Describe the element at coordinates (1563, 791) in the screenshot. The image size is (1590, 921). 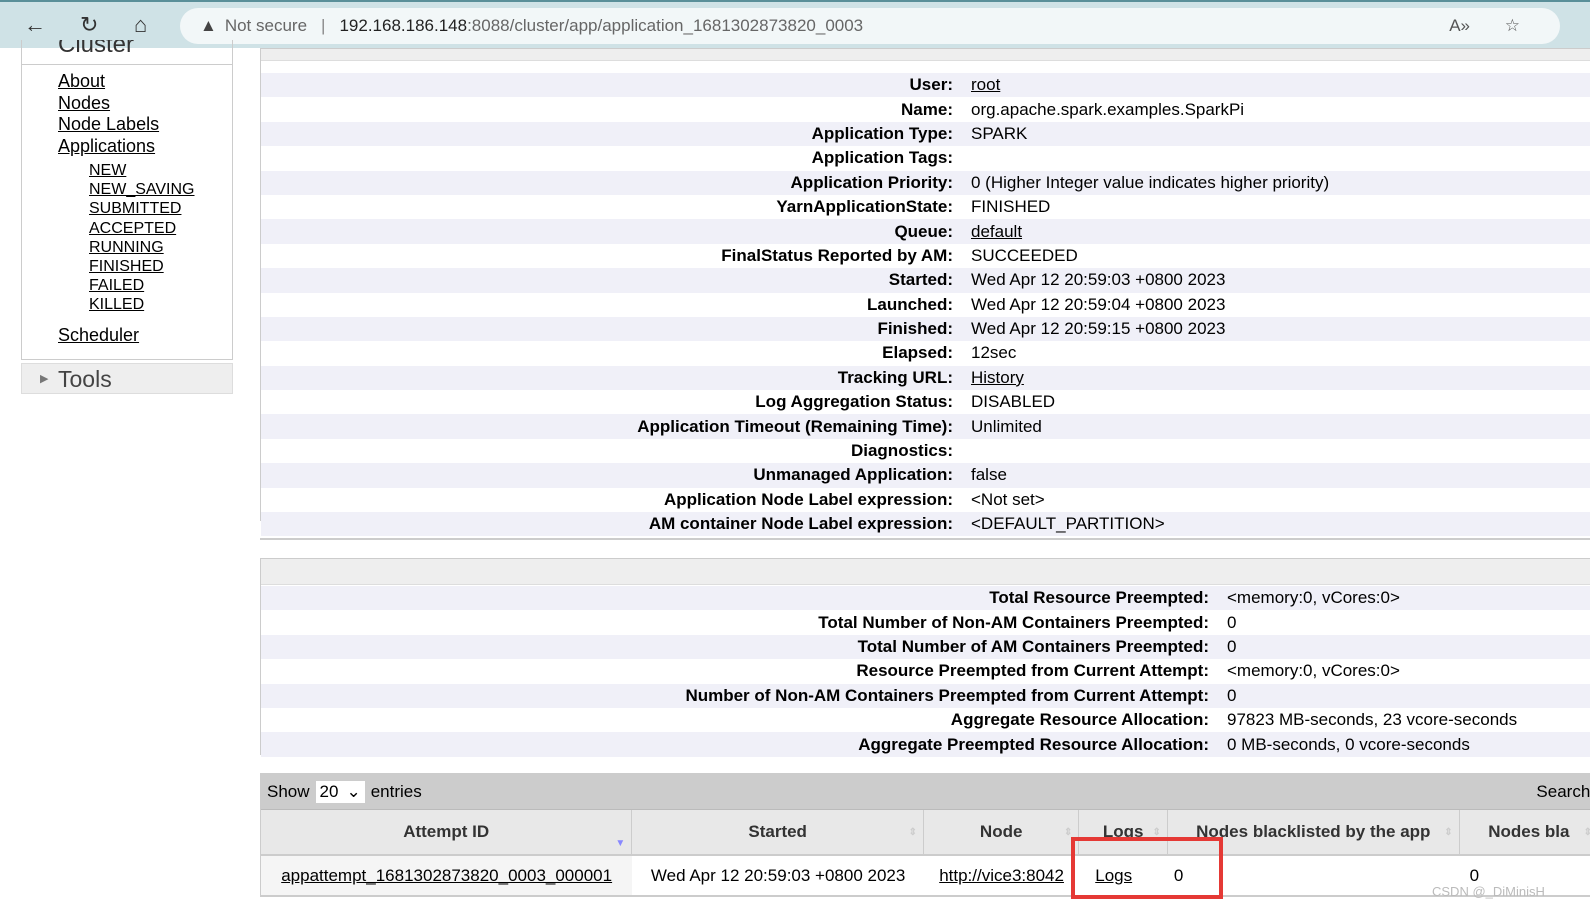
I see `search-label: Search:` at that location.